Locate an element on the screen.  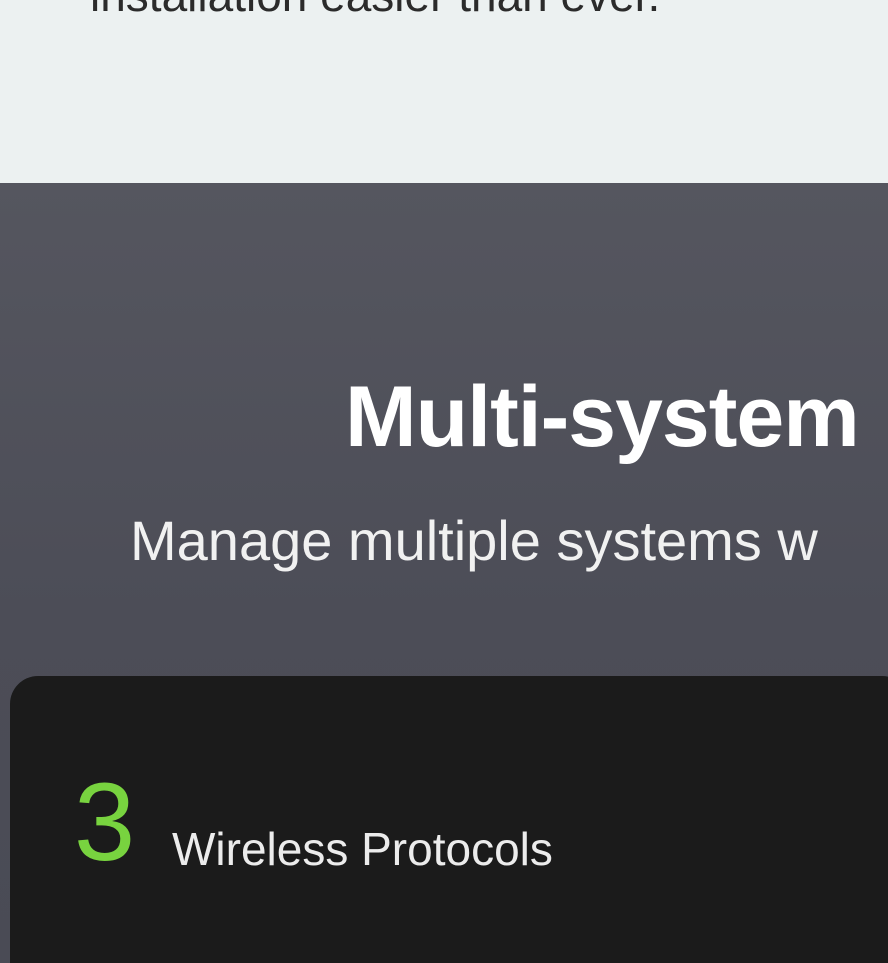
intro-text: installation easier than ever. is located at coordinates (375, 11).